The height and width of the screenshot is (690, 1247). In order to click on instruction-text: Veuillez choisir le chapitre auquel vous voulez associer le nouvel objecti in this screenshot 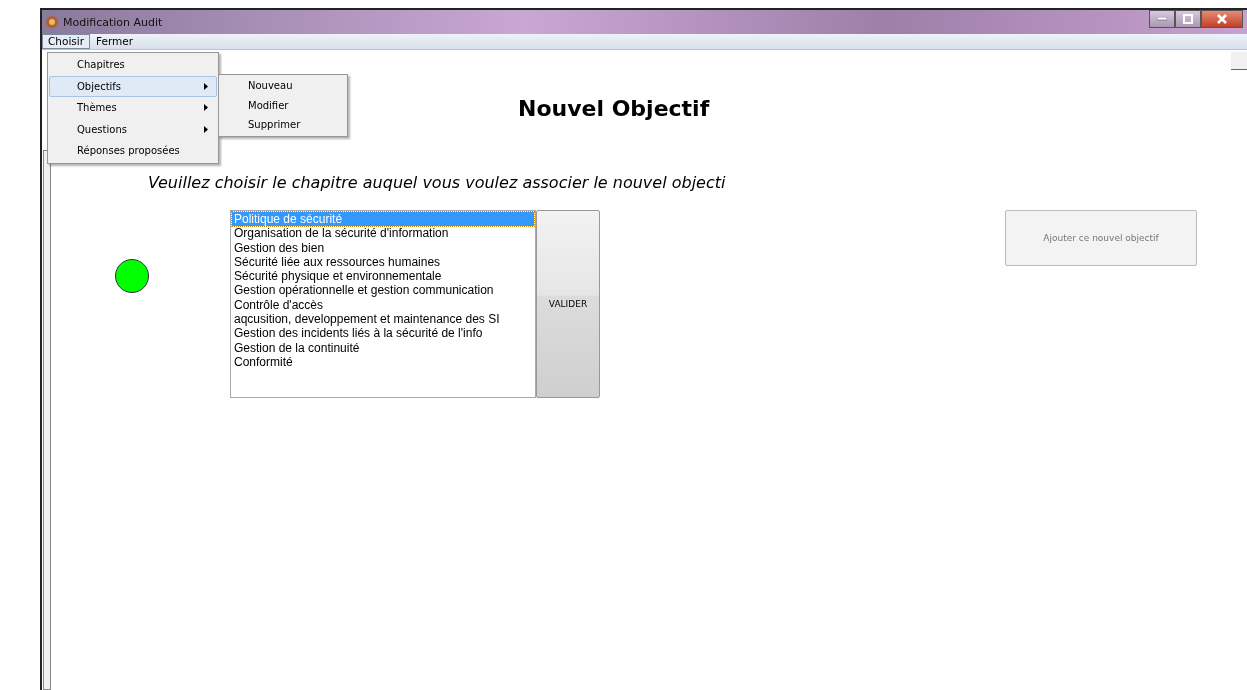, I will do `click(437, 182)`.